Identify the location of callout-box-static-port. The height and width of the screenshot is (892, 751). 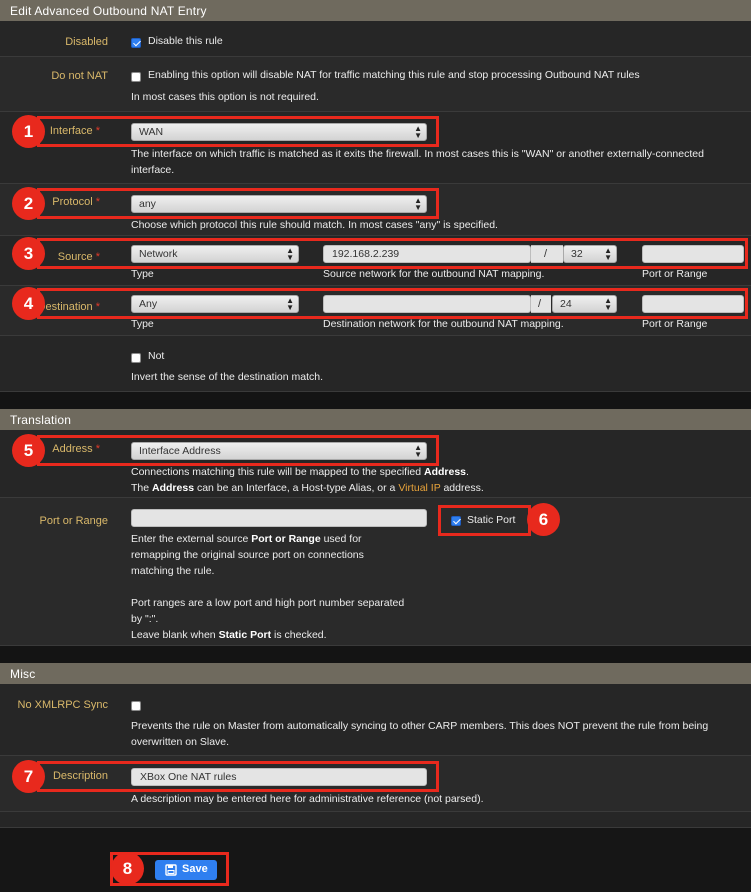
(484, 520).